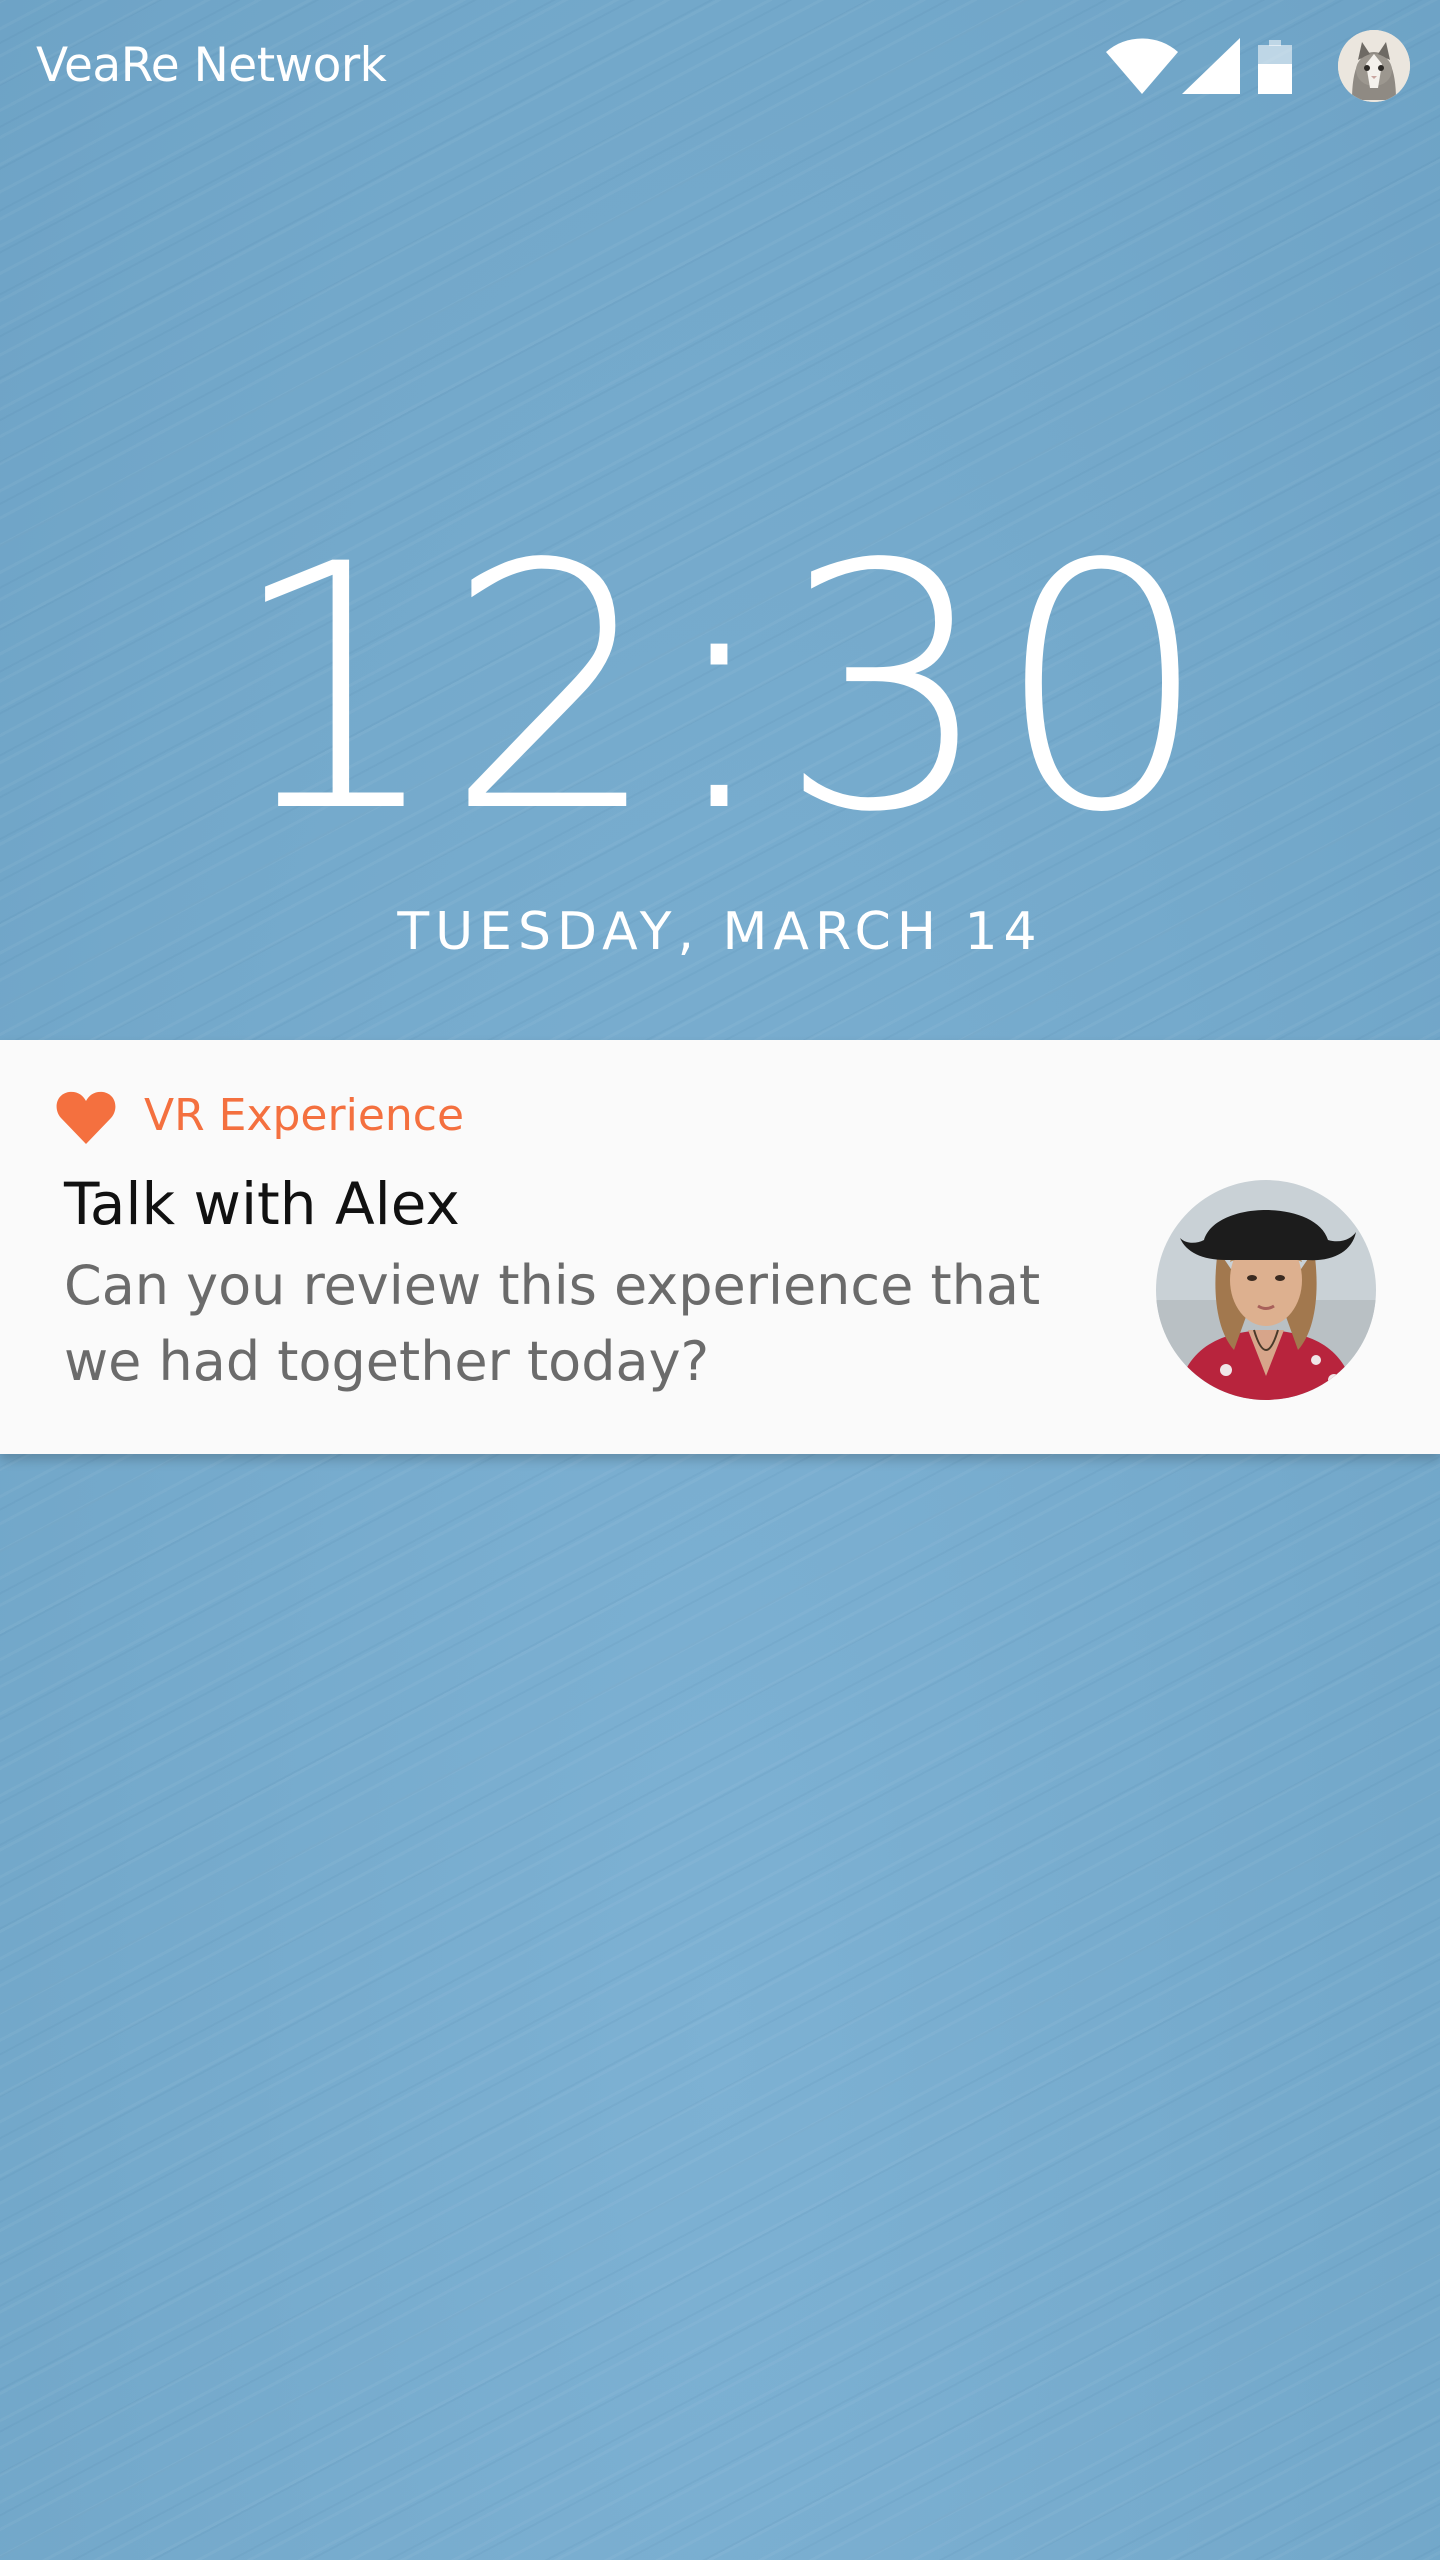 Image resolution: width=1440 pixels, height=2560 pixels. I want to click on wifi-icon, so click(1142, 66).